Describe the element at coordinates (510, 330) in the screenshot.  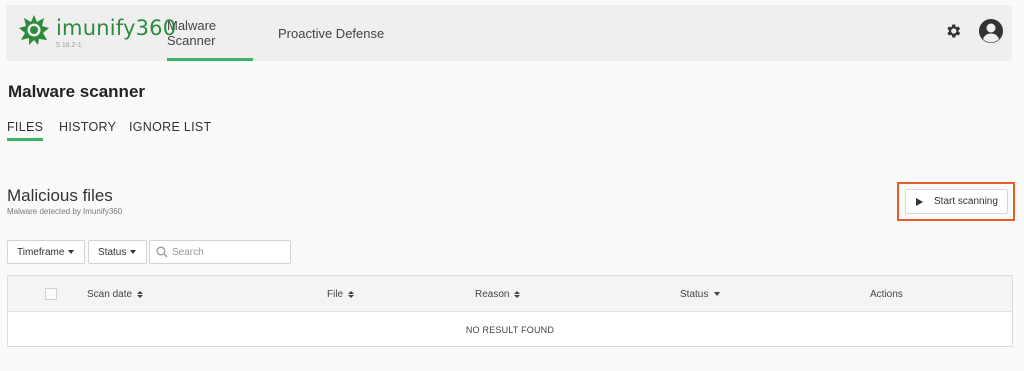
I see `empty-table-message: NO RESULT FOUND` at that location.